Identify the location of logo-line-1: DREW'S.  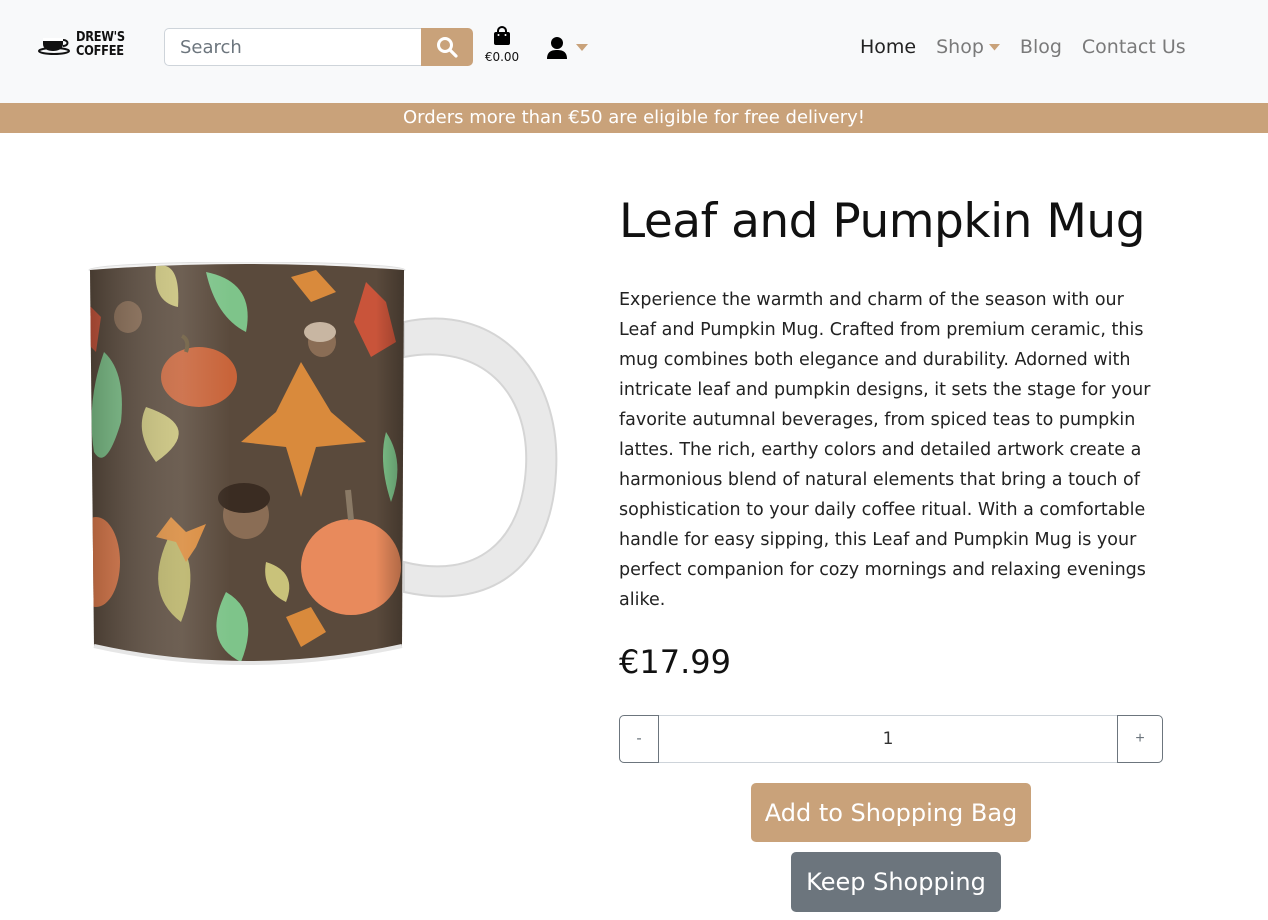
(100, 37).